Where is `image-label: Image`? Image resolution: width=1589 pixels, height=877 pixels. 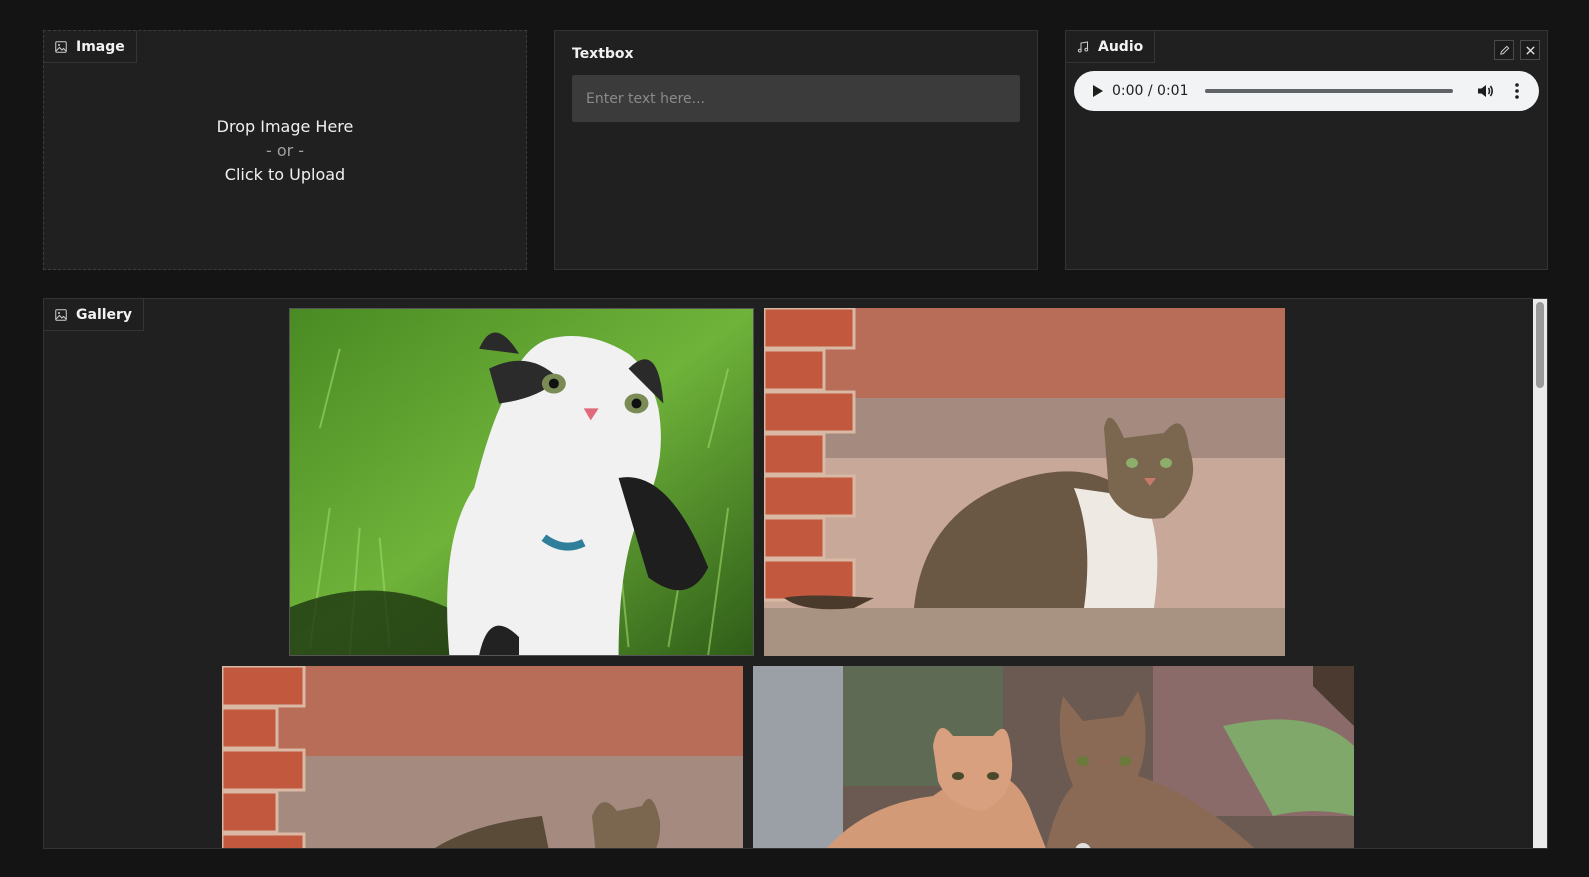 image-label: Image is located at coordinates (100, 46).